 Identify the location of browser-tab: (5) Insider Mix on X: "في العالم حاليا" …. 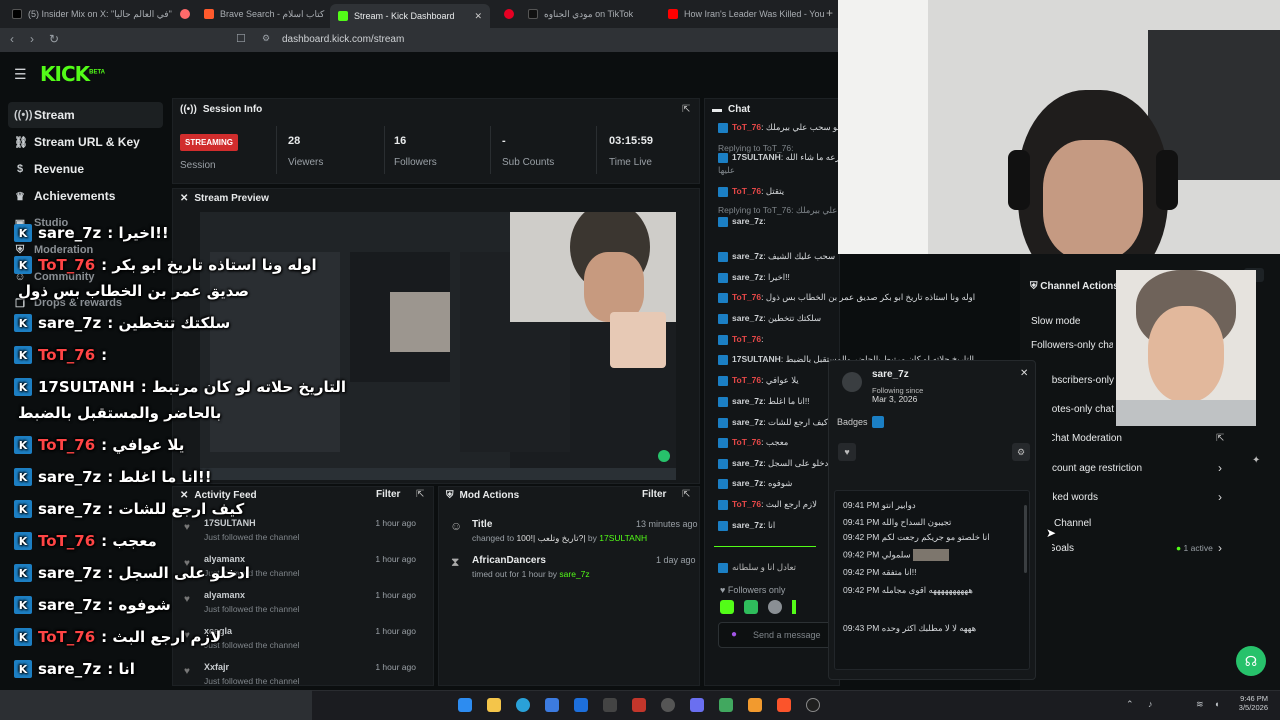
(88, 14).